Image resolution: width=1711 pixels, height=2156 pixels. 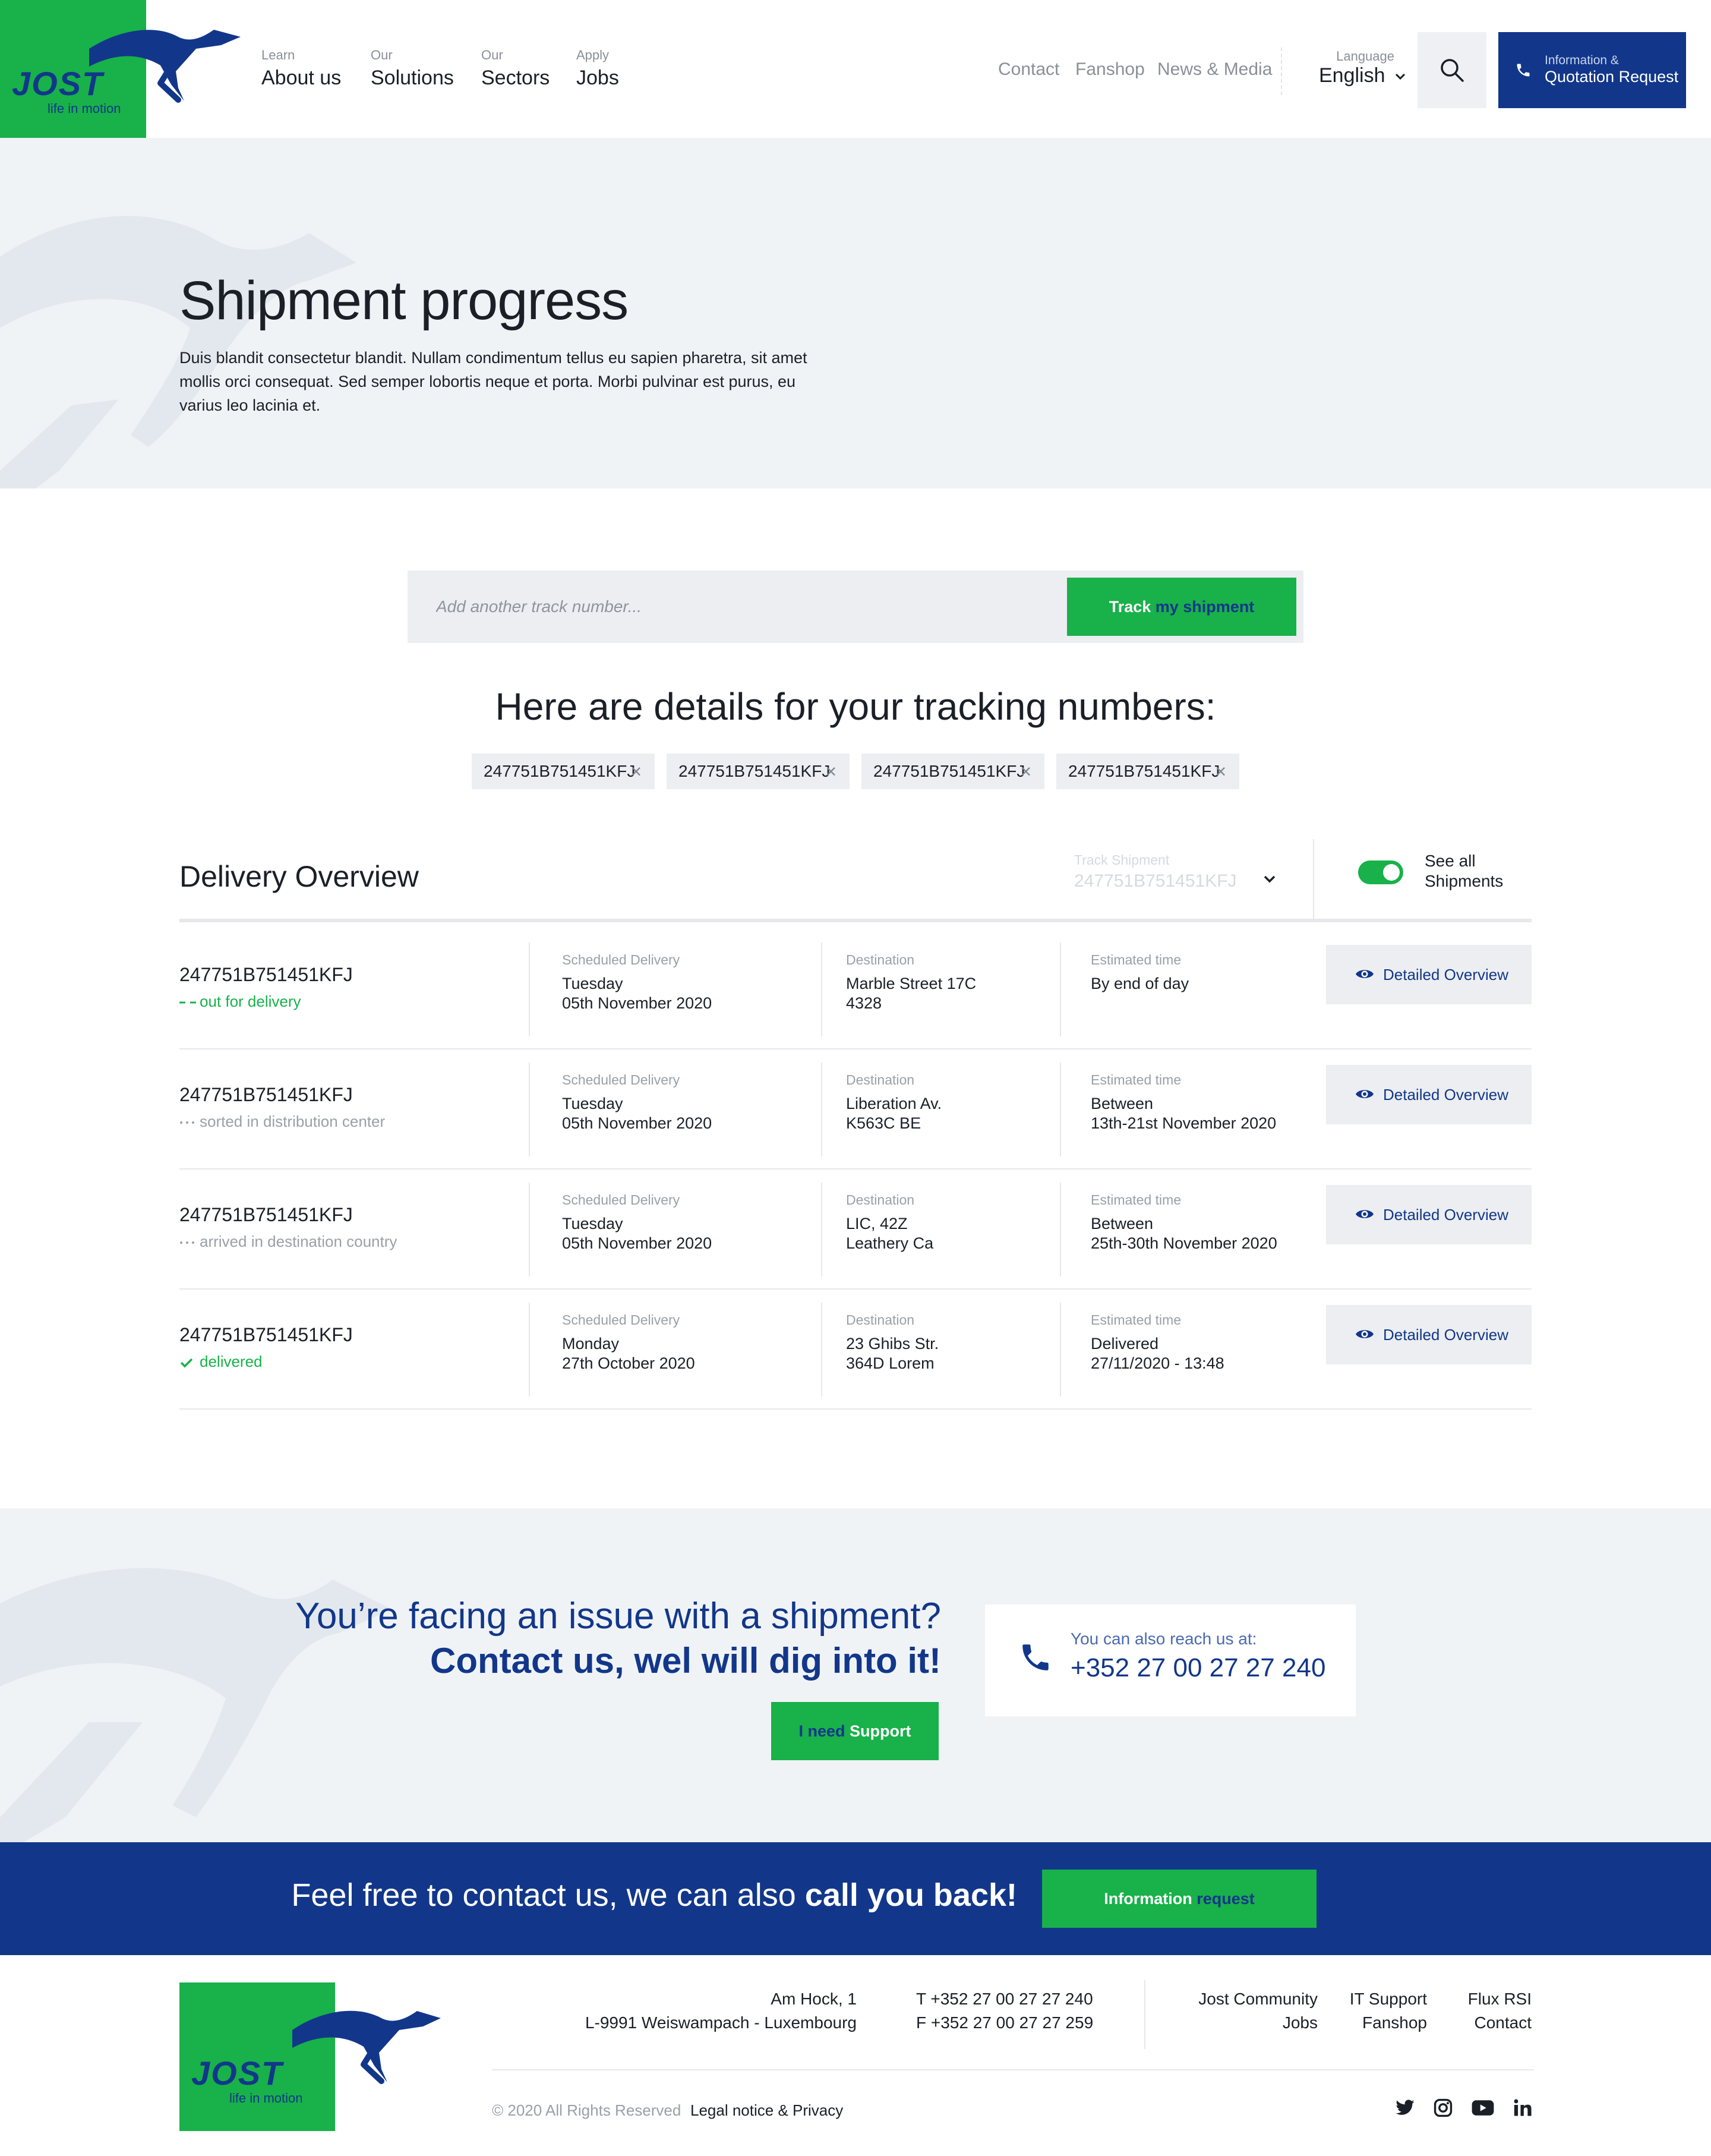 I want to click on language-label: Language, so click(x=1365, y=56).